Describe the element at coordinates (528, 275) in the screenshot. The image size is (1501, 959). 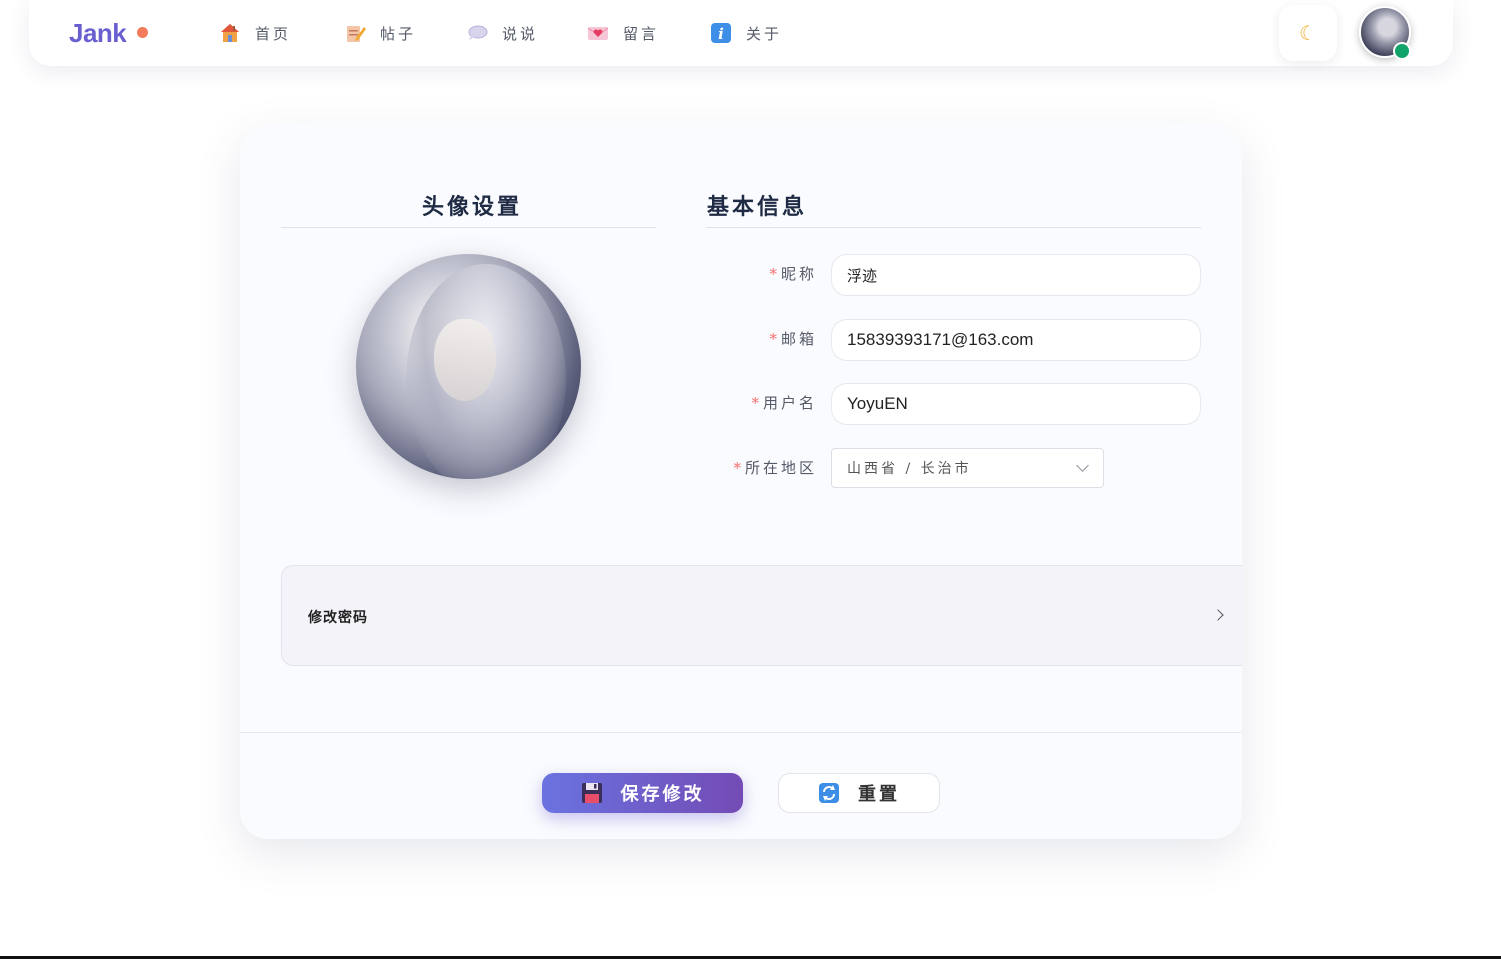
I see `nickname-row: * 昵称` at that location.